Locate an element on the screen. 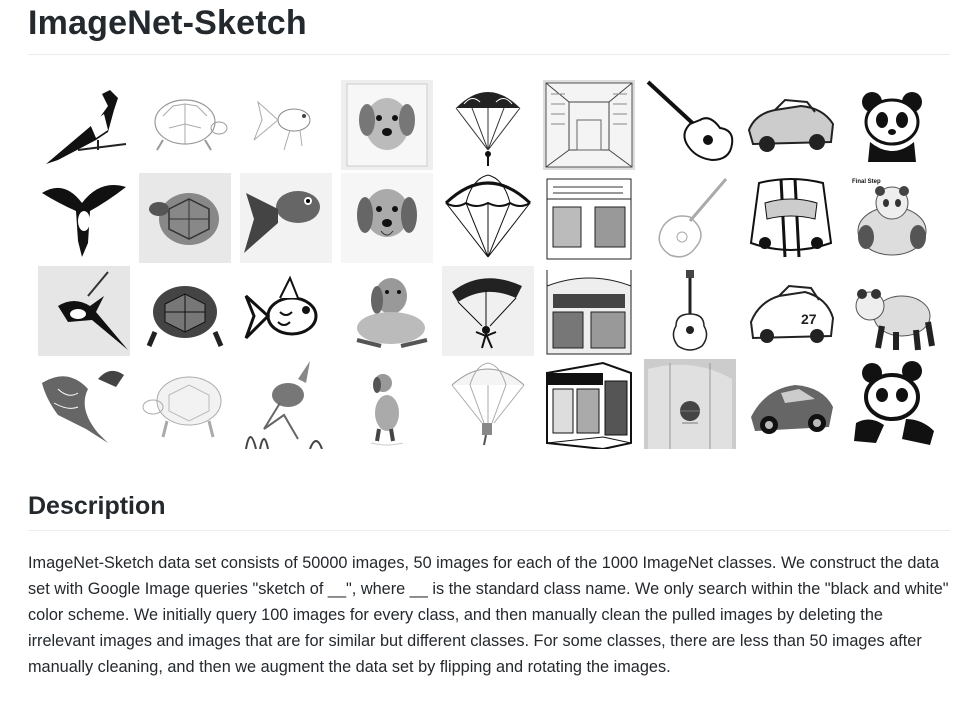 This screenshot has width=961, height=715. description-divider is located at coordinates (489, 530).